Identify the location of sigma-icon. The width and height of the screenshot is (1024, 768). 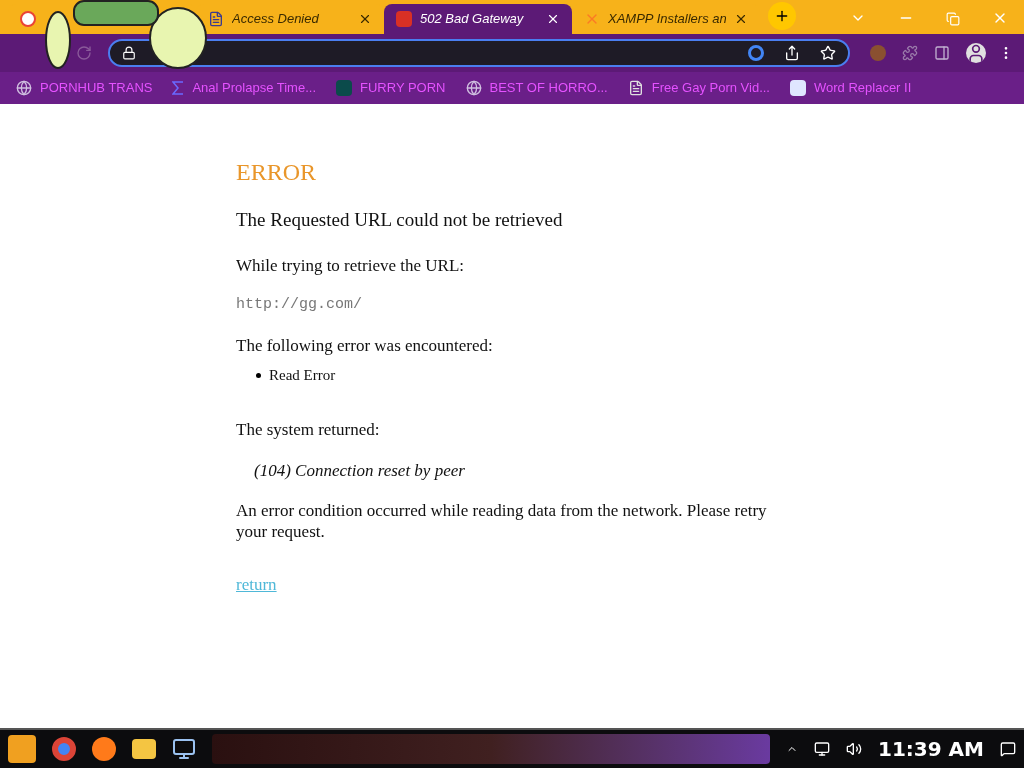
(178, 88).